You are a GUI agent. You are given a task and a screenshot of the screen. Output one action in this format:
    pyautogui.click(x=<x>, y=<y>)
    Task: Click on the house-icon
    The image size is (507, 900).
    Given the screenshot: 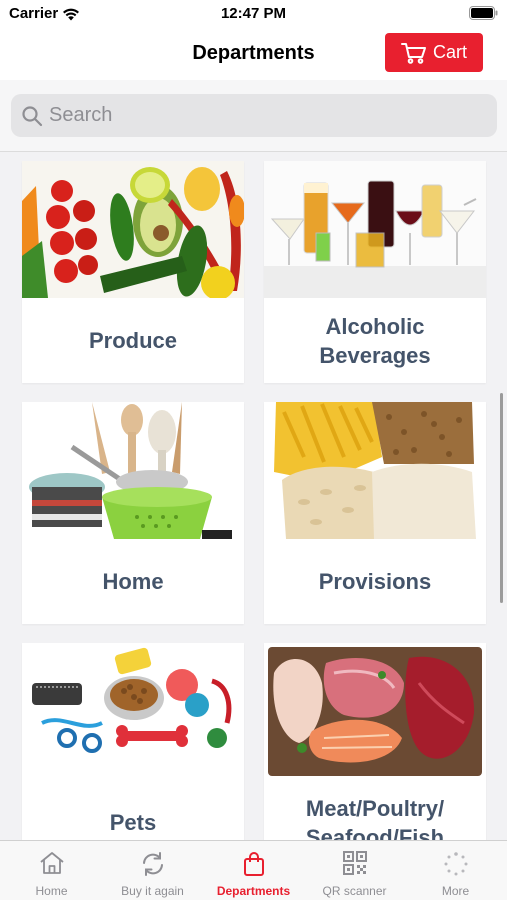 What is the action you would take?
    pyautogui.click(x=51, y=864)
    